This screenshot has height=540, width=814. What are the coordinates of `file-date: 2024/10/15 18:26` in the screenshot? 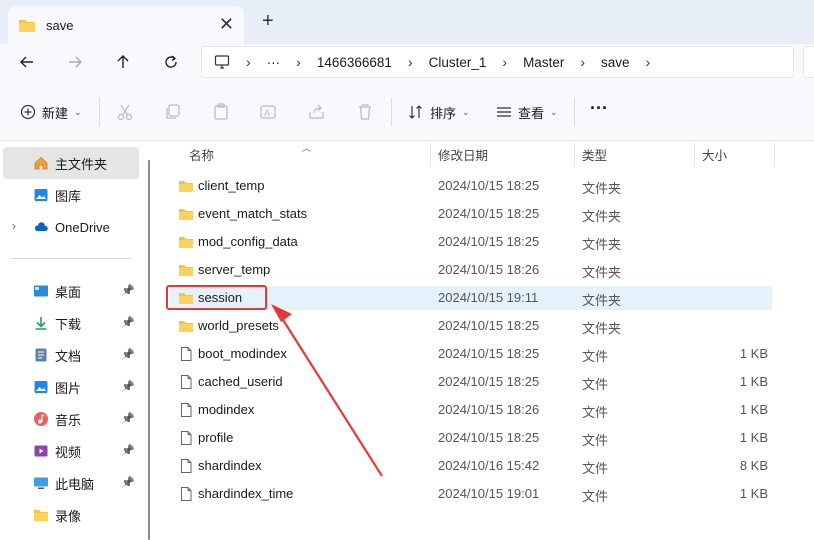 It's located at (489, 409).